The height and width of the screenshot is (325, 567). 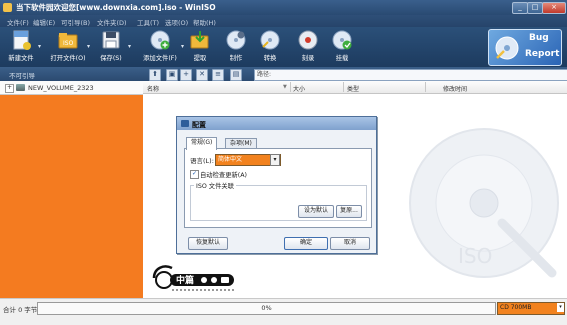 I want to click on add-file-button: 添加文件(F), so click(x=160, y=47).